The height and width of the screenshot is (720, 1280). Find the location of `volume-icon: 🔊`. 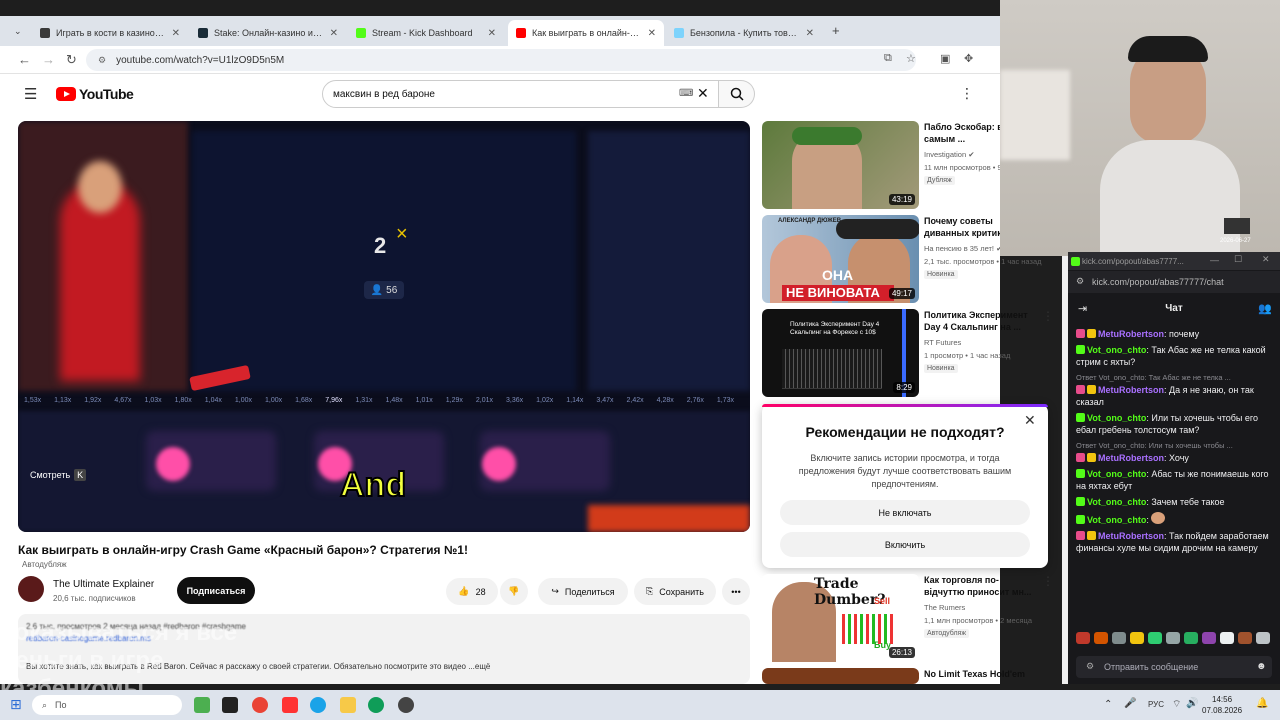

volume-icon: 🔊 is located at coordinates (1192, 703).